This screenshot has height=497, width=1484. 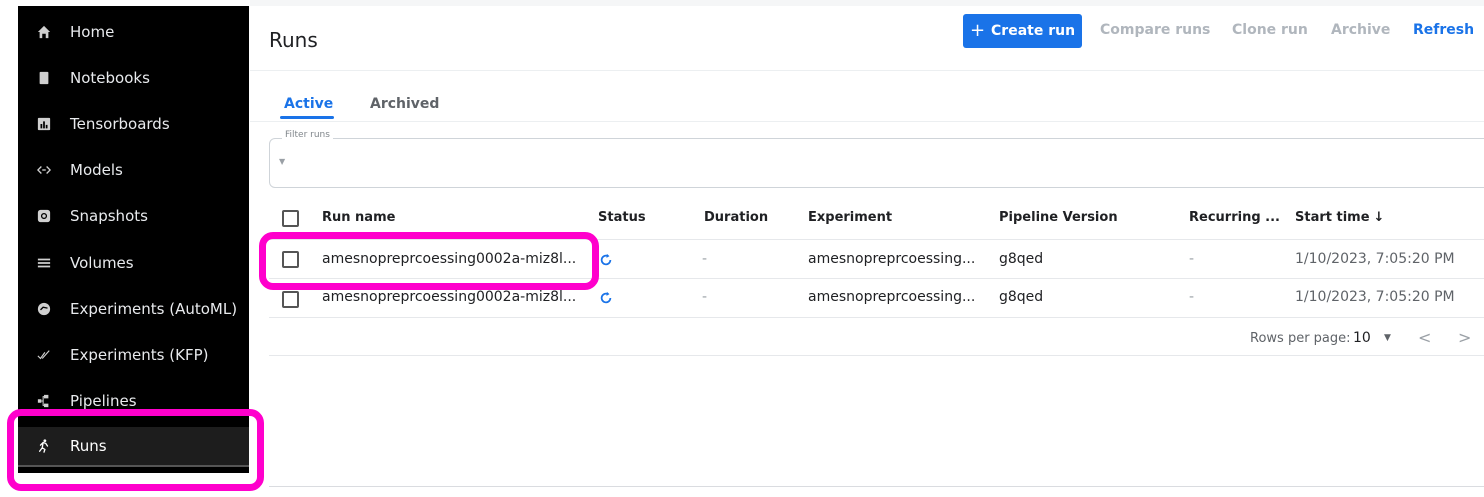 I want to click on sidebar-item-tensorboards: Tensorboards, so click(x=133, y=124).